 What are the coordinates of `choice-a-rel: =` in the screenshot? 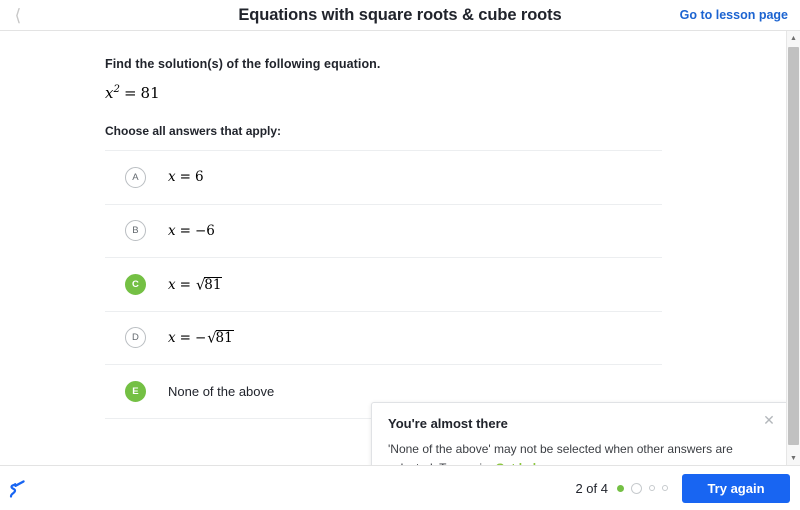 It's located at (185, 177).